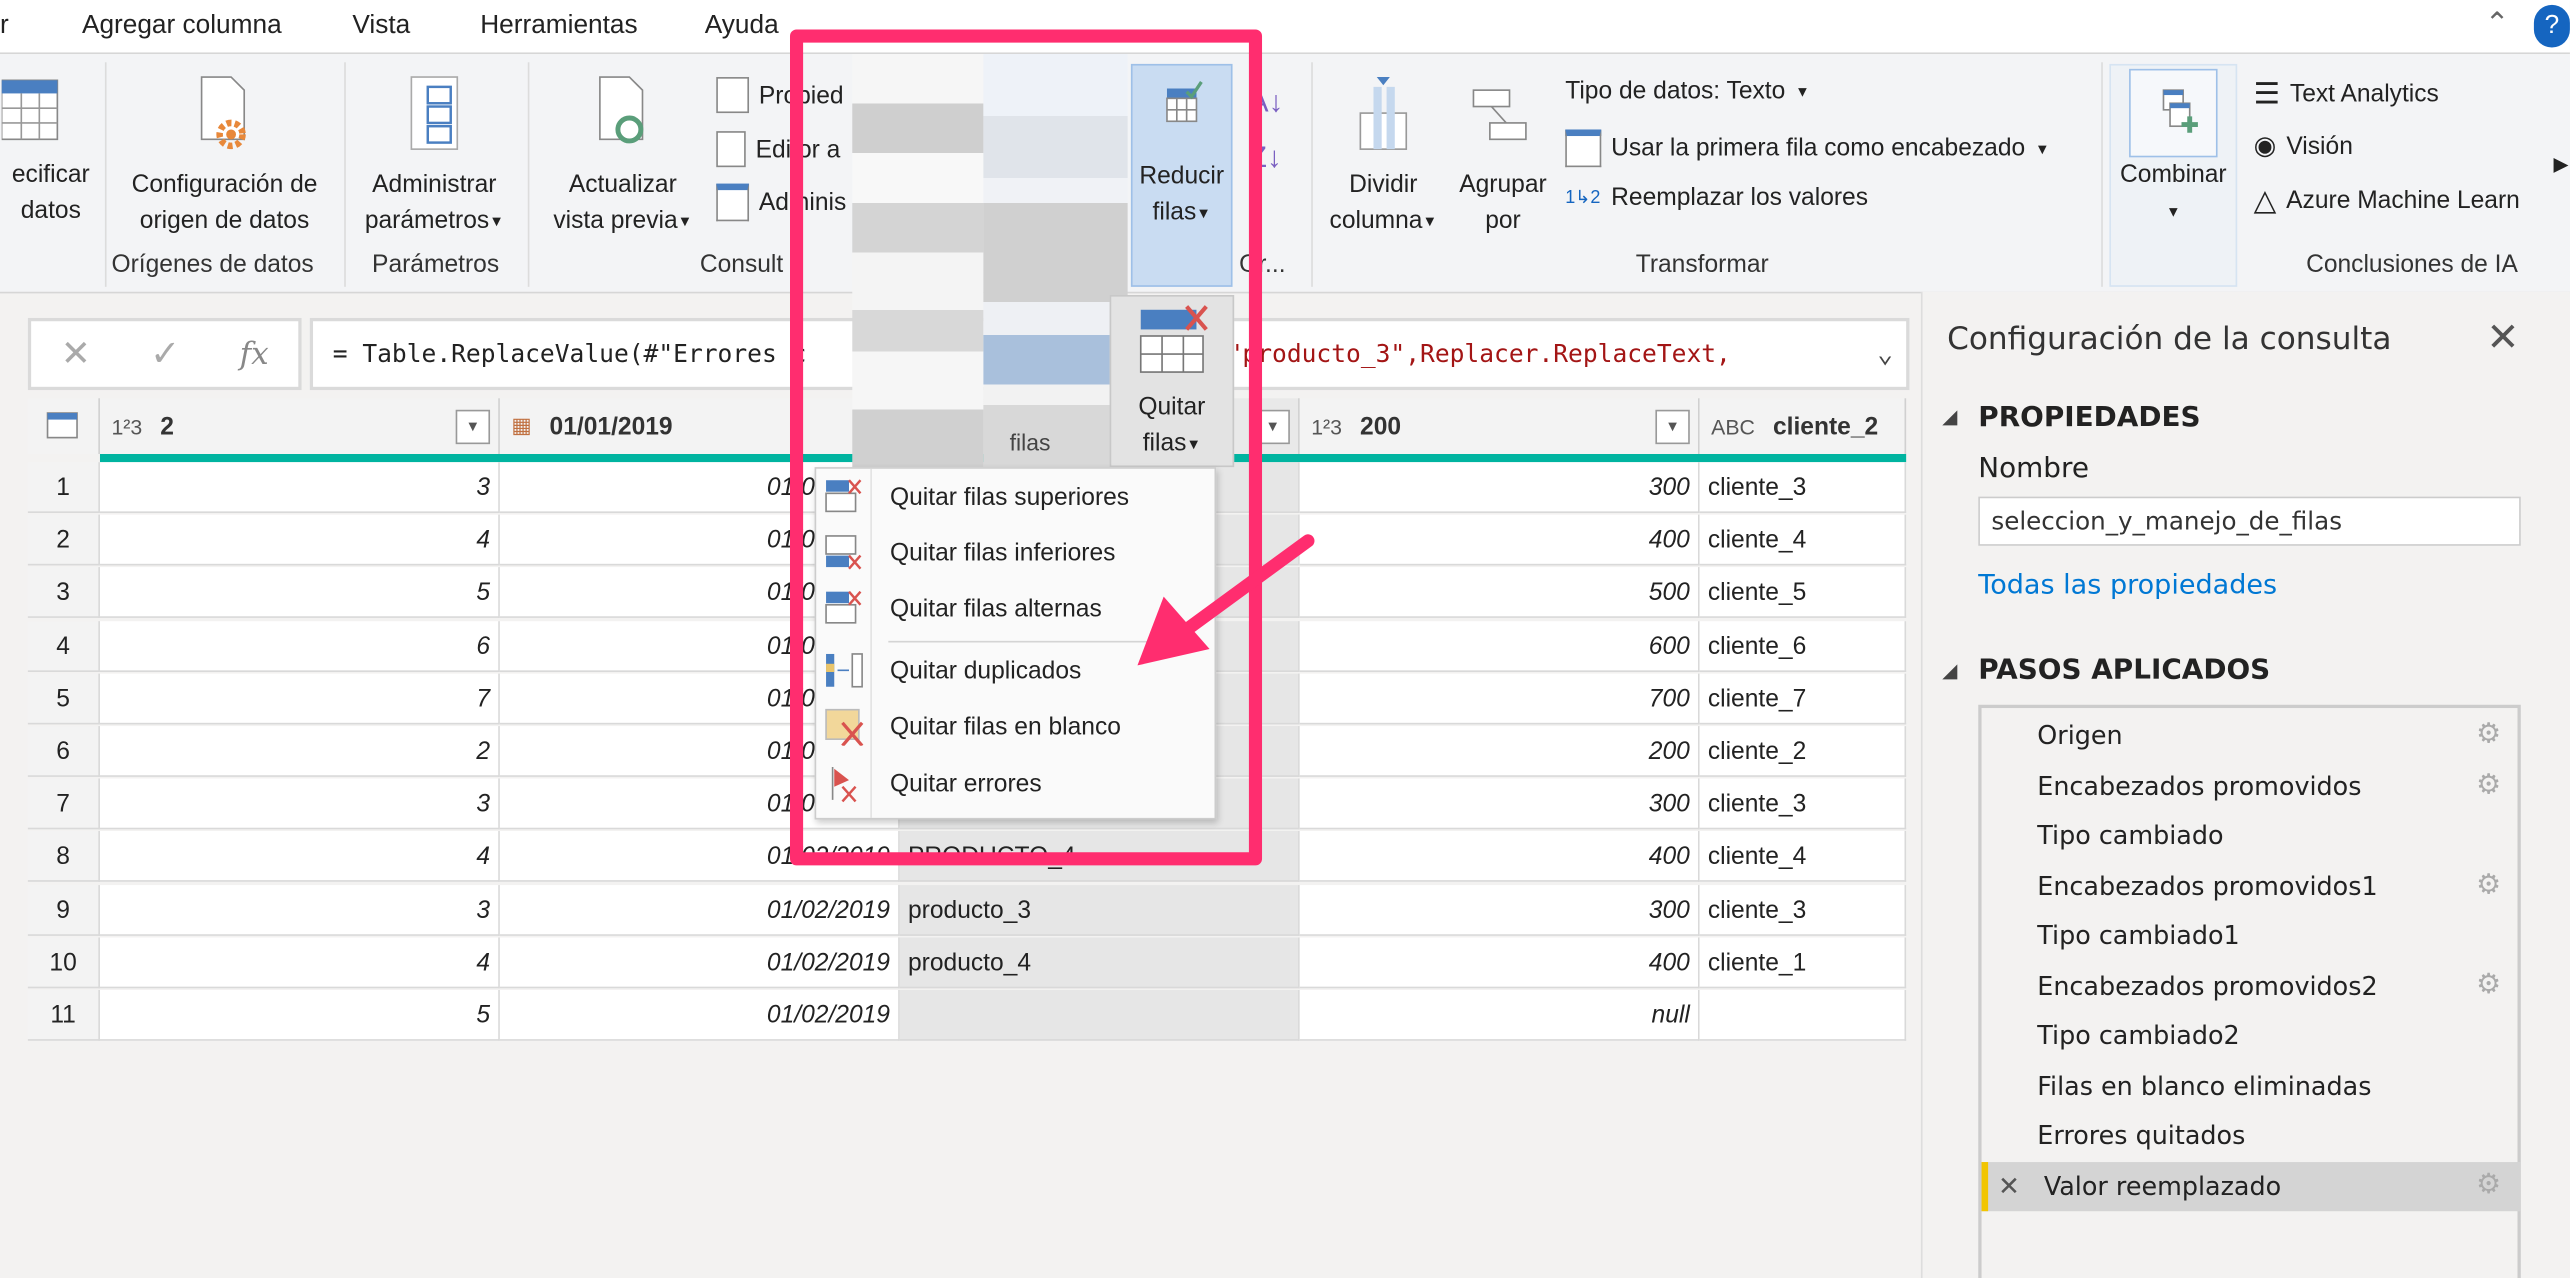  Describe the element at coordinates (63, 804) in the screenshot. I see `row-number: 7` at that location.